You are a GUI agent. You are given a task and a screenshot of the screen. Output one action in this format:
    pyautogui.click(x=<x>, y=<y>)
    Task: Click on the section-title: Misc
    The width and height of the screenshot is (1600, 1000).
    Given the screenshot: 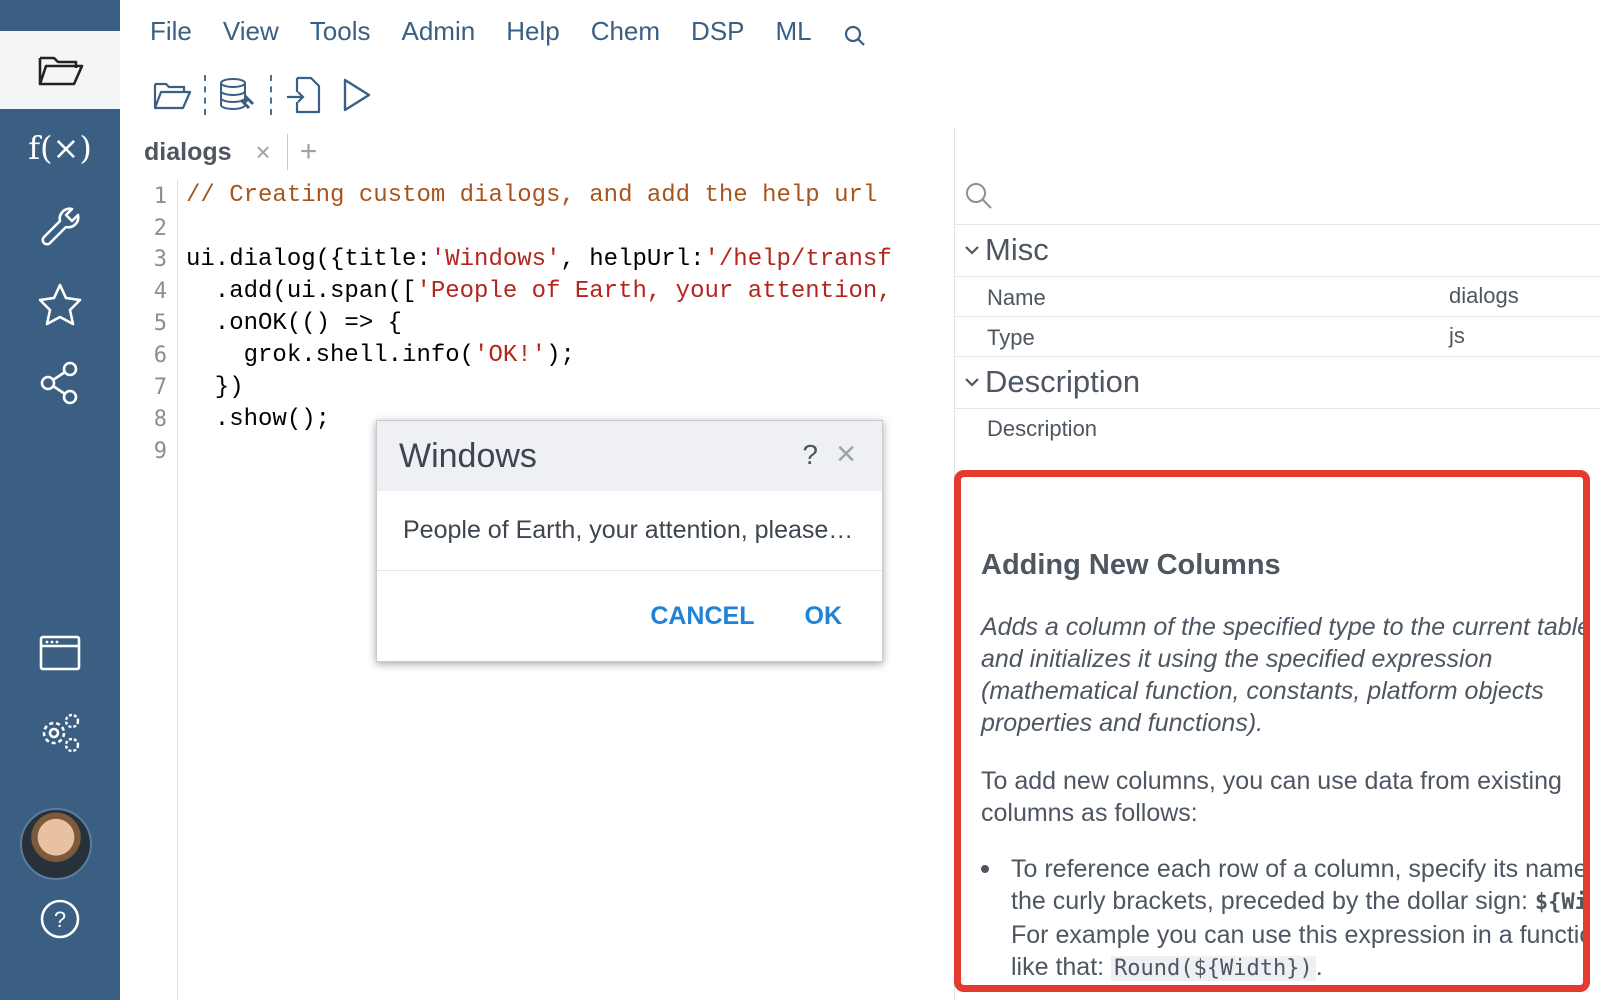 What is the action you would take?
    pyautogui.click(x=1017, y=249)
    